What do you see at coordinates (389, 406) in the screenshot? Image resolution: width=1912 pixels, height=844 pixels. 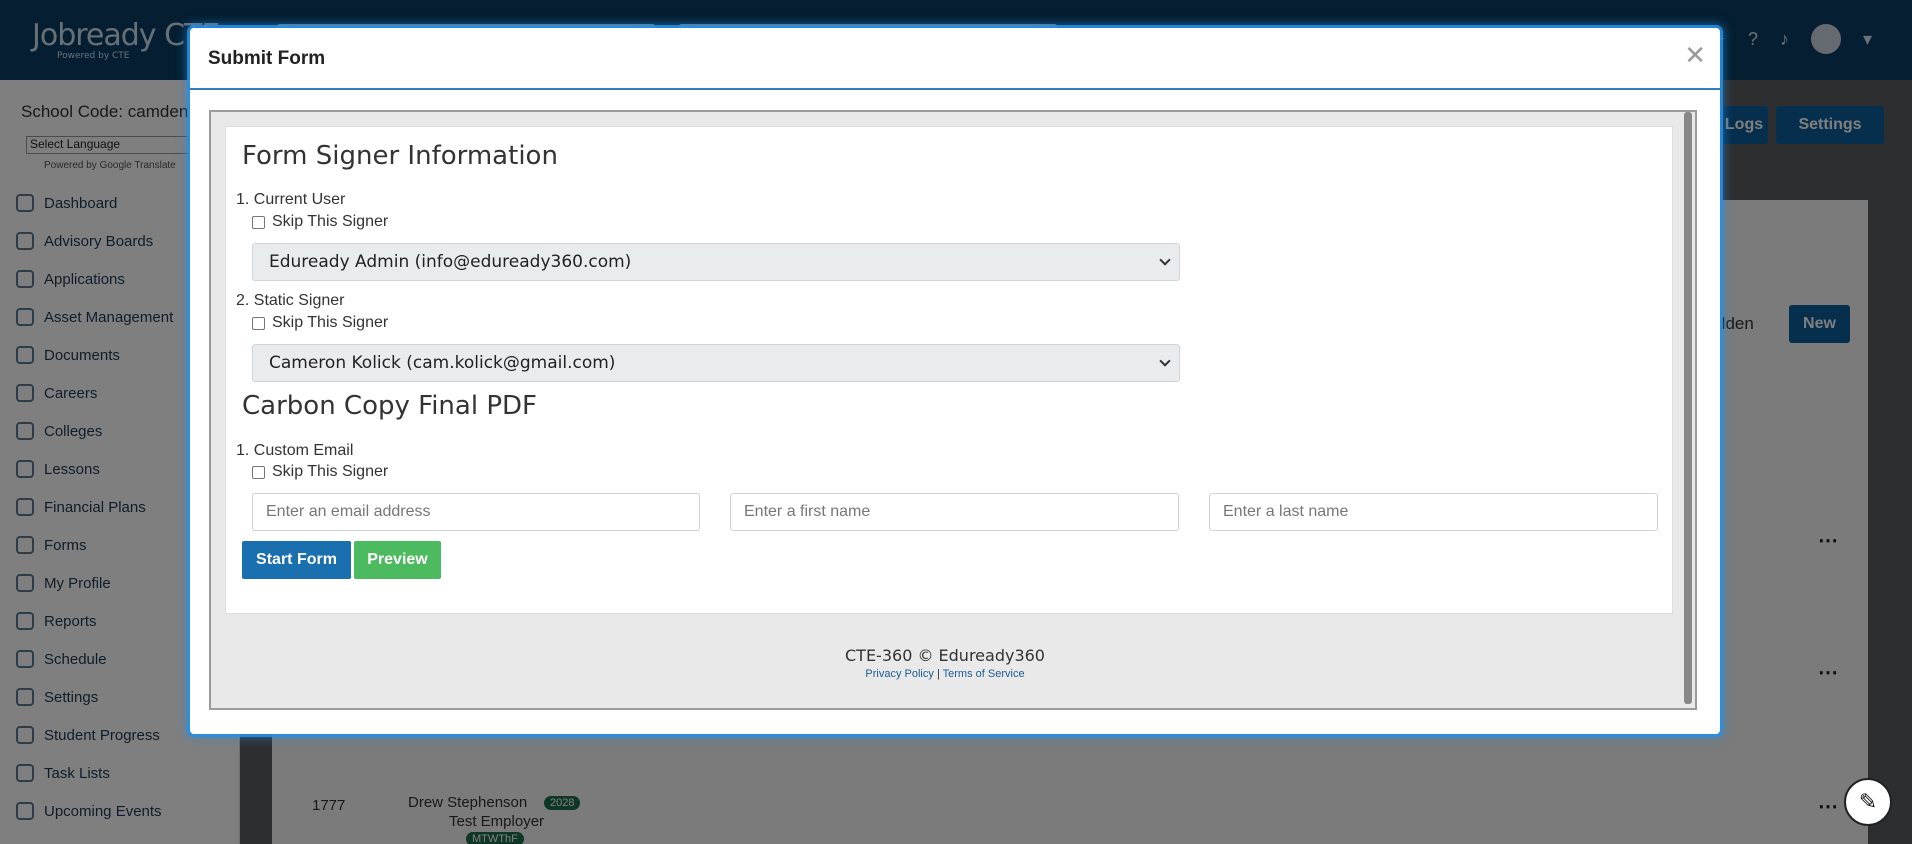 I see `cc-section-heading: Carbon Copy Final PDF` at bounding box center [389, 406].